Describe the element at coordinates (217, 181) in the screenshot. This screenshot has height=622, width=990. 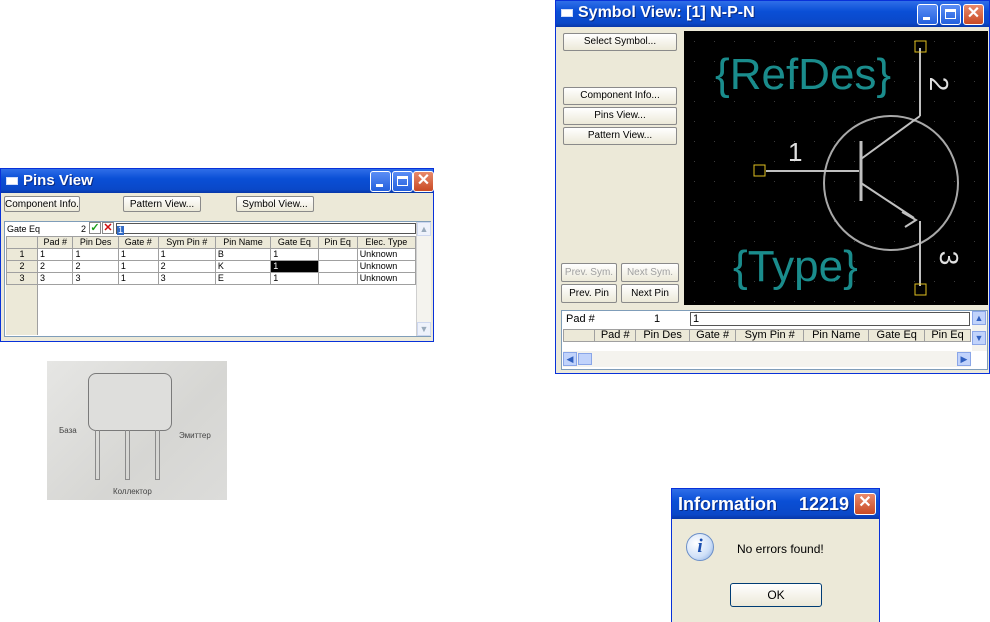
I see `pins-view-titlebar: Pins View ✕` at that location.